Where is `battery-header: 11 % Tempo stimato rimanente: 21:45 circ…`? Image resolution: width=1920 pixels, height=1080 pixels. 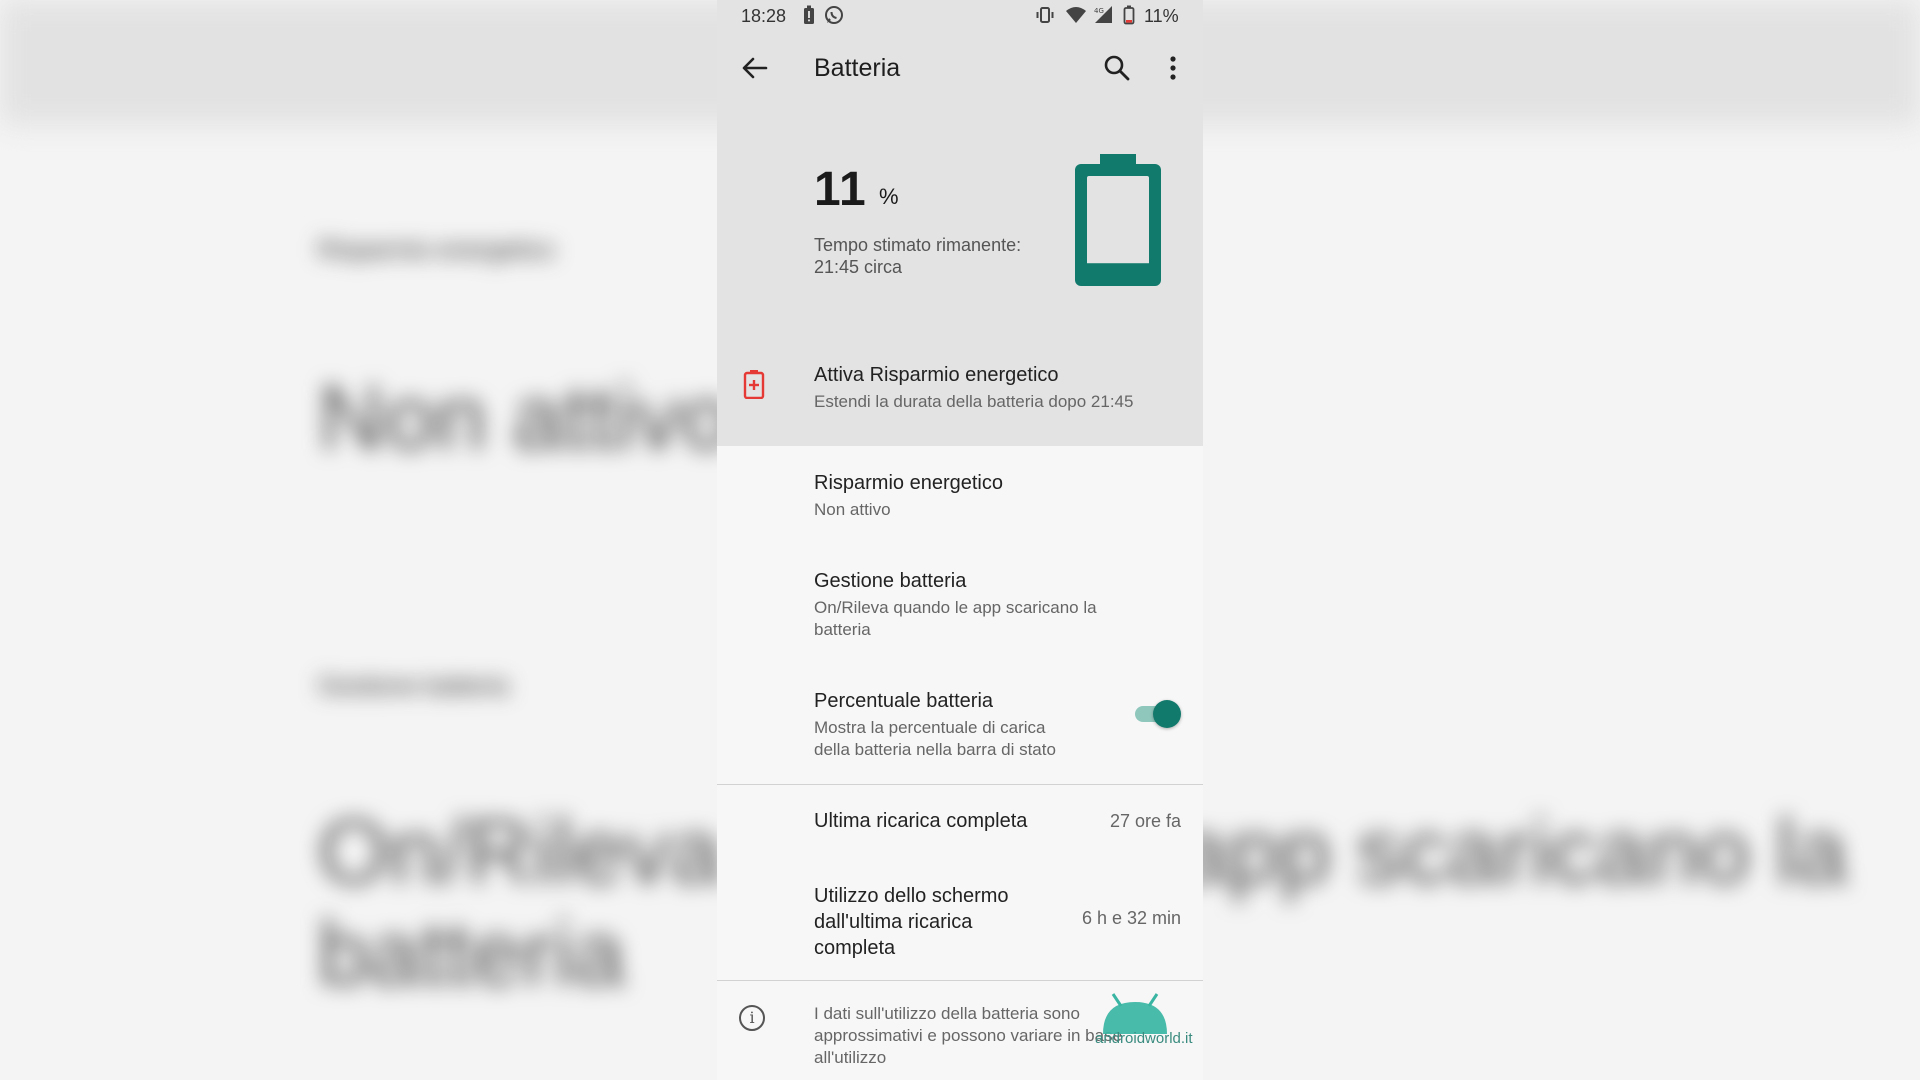
battery-header: 11 % Tempo stimato rimanente: 21:45 circ… is located at coordinates (960, 217).